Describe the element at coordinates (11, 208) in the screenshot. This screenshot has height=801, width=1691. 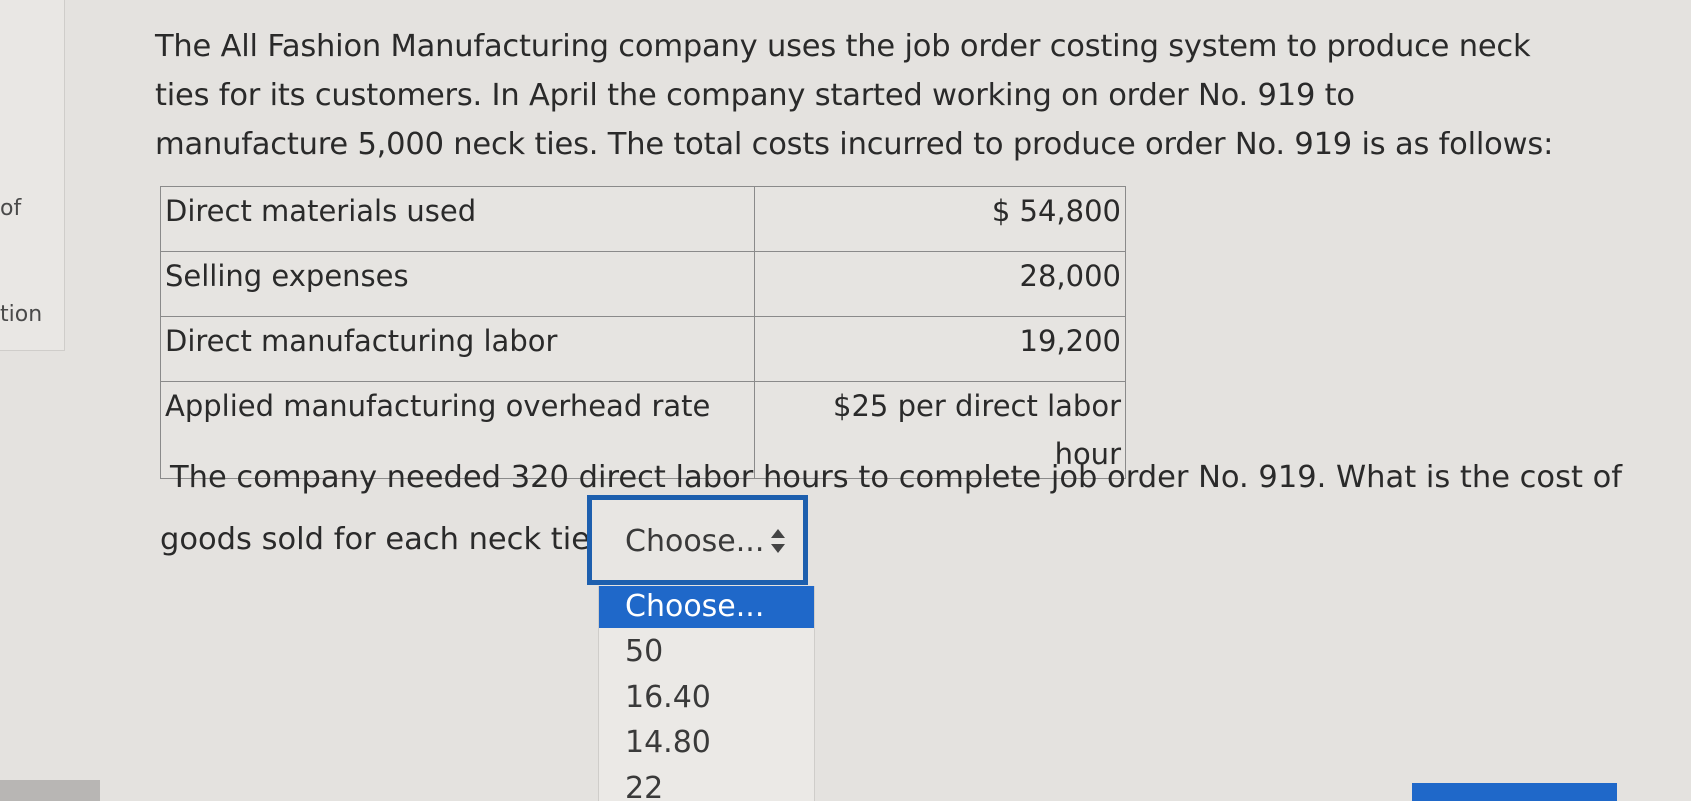
I see `left-panel-text-fragment: of` at that location.